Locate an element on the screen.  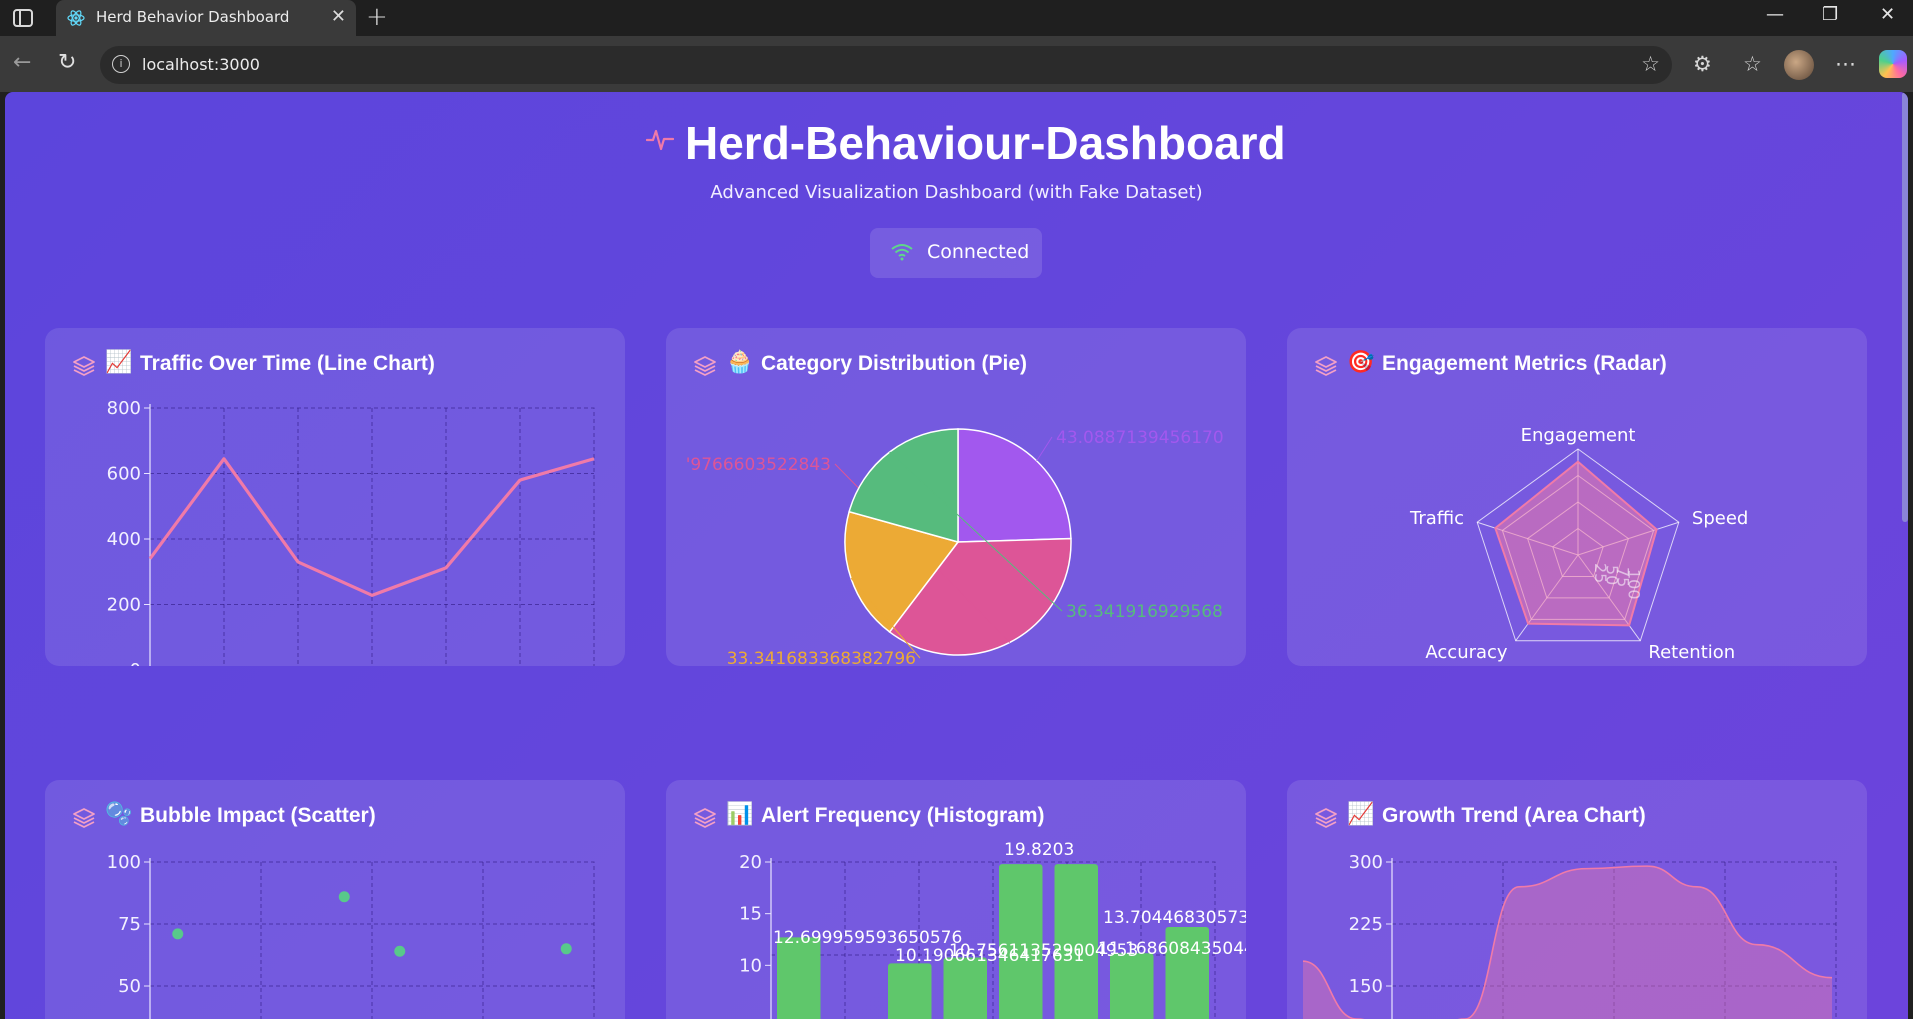
connection-status-text: Connected is located at coordinates (978, 252).